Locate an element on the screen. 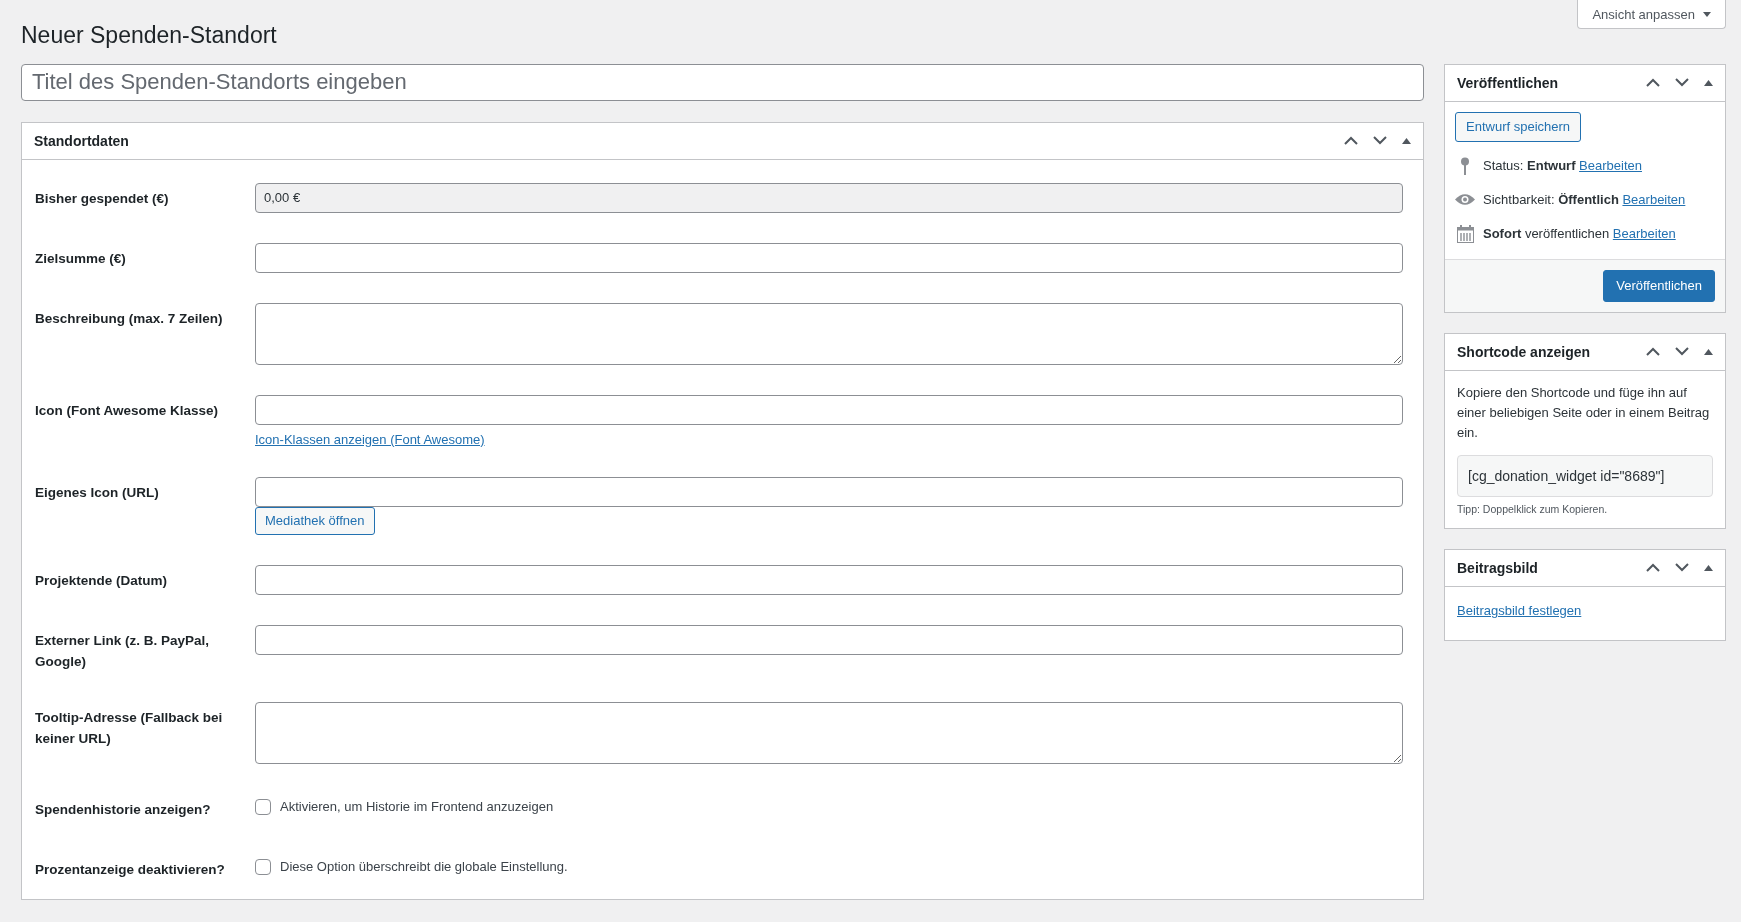 The height and width of the screenshot is (922, 1741). publish-setting-text: Status: Entwurf Bearbeiten is located at coordinates (1562, 166).